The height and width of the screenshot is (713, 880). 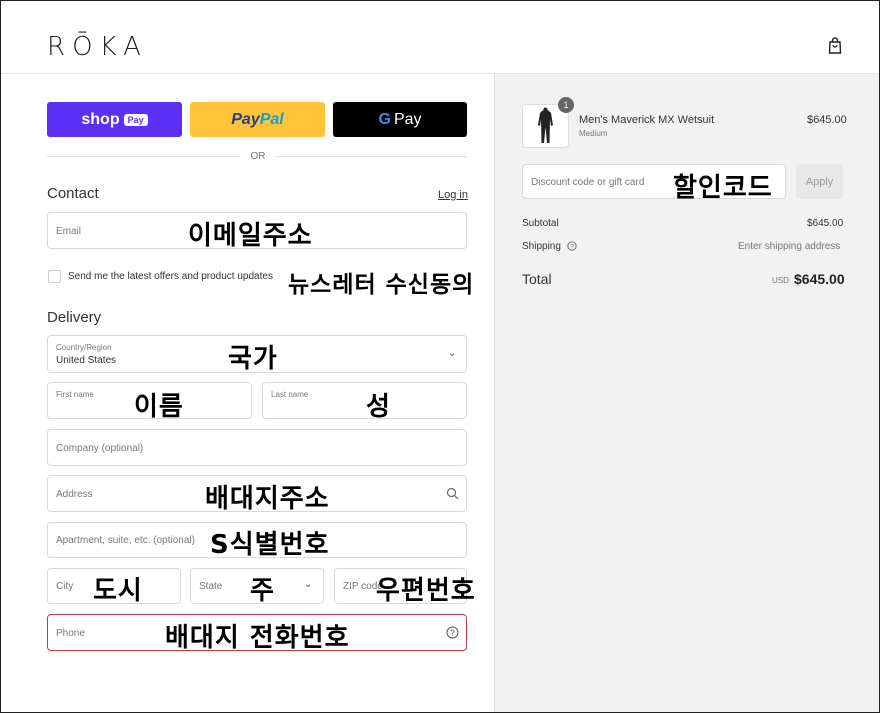 What do you see at coordinates (65, 586) in the screenshot?
I see `city-placeholder: City` at bounding box center [65, 586].